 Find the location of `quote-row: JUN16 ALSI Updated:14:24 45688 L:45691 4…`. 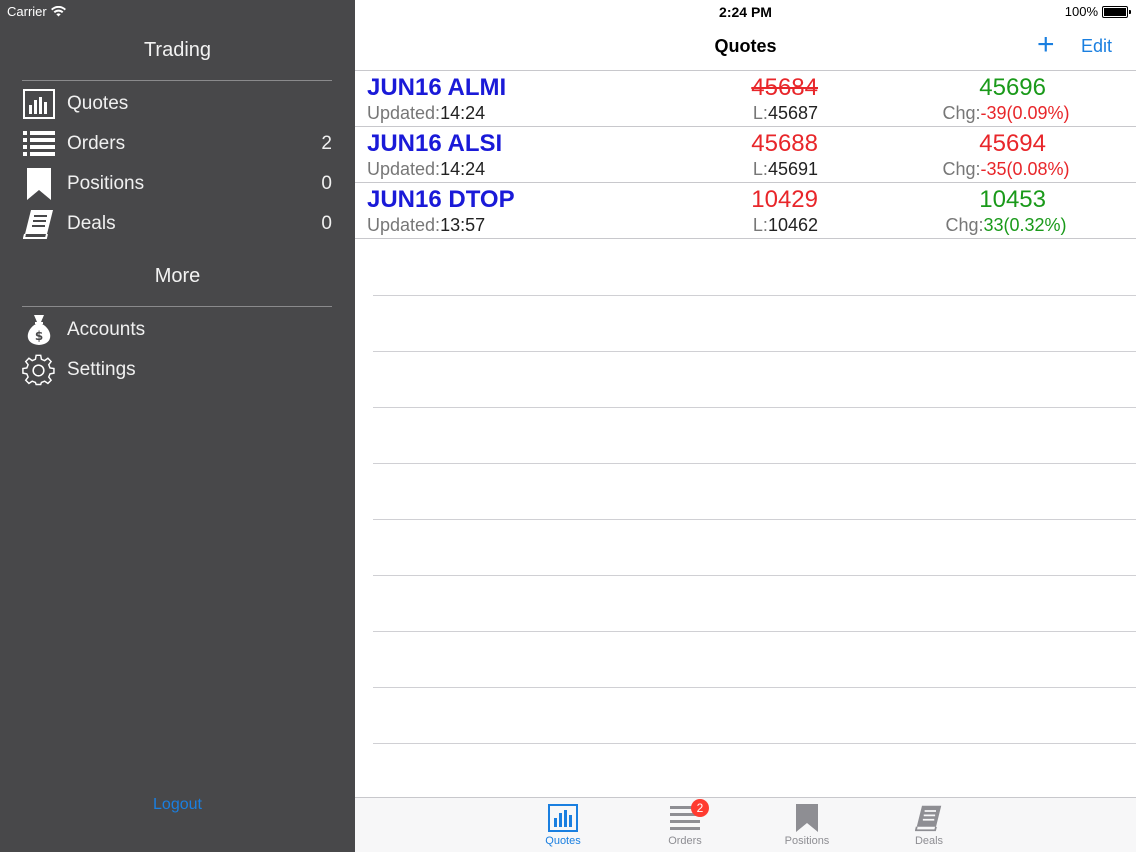

quote-row: JUN16 ALSI Updated:14:24 45688 L:45691 4… is located at coordinates (745, 155).